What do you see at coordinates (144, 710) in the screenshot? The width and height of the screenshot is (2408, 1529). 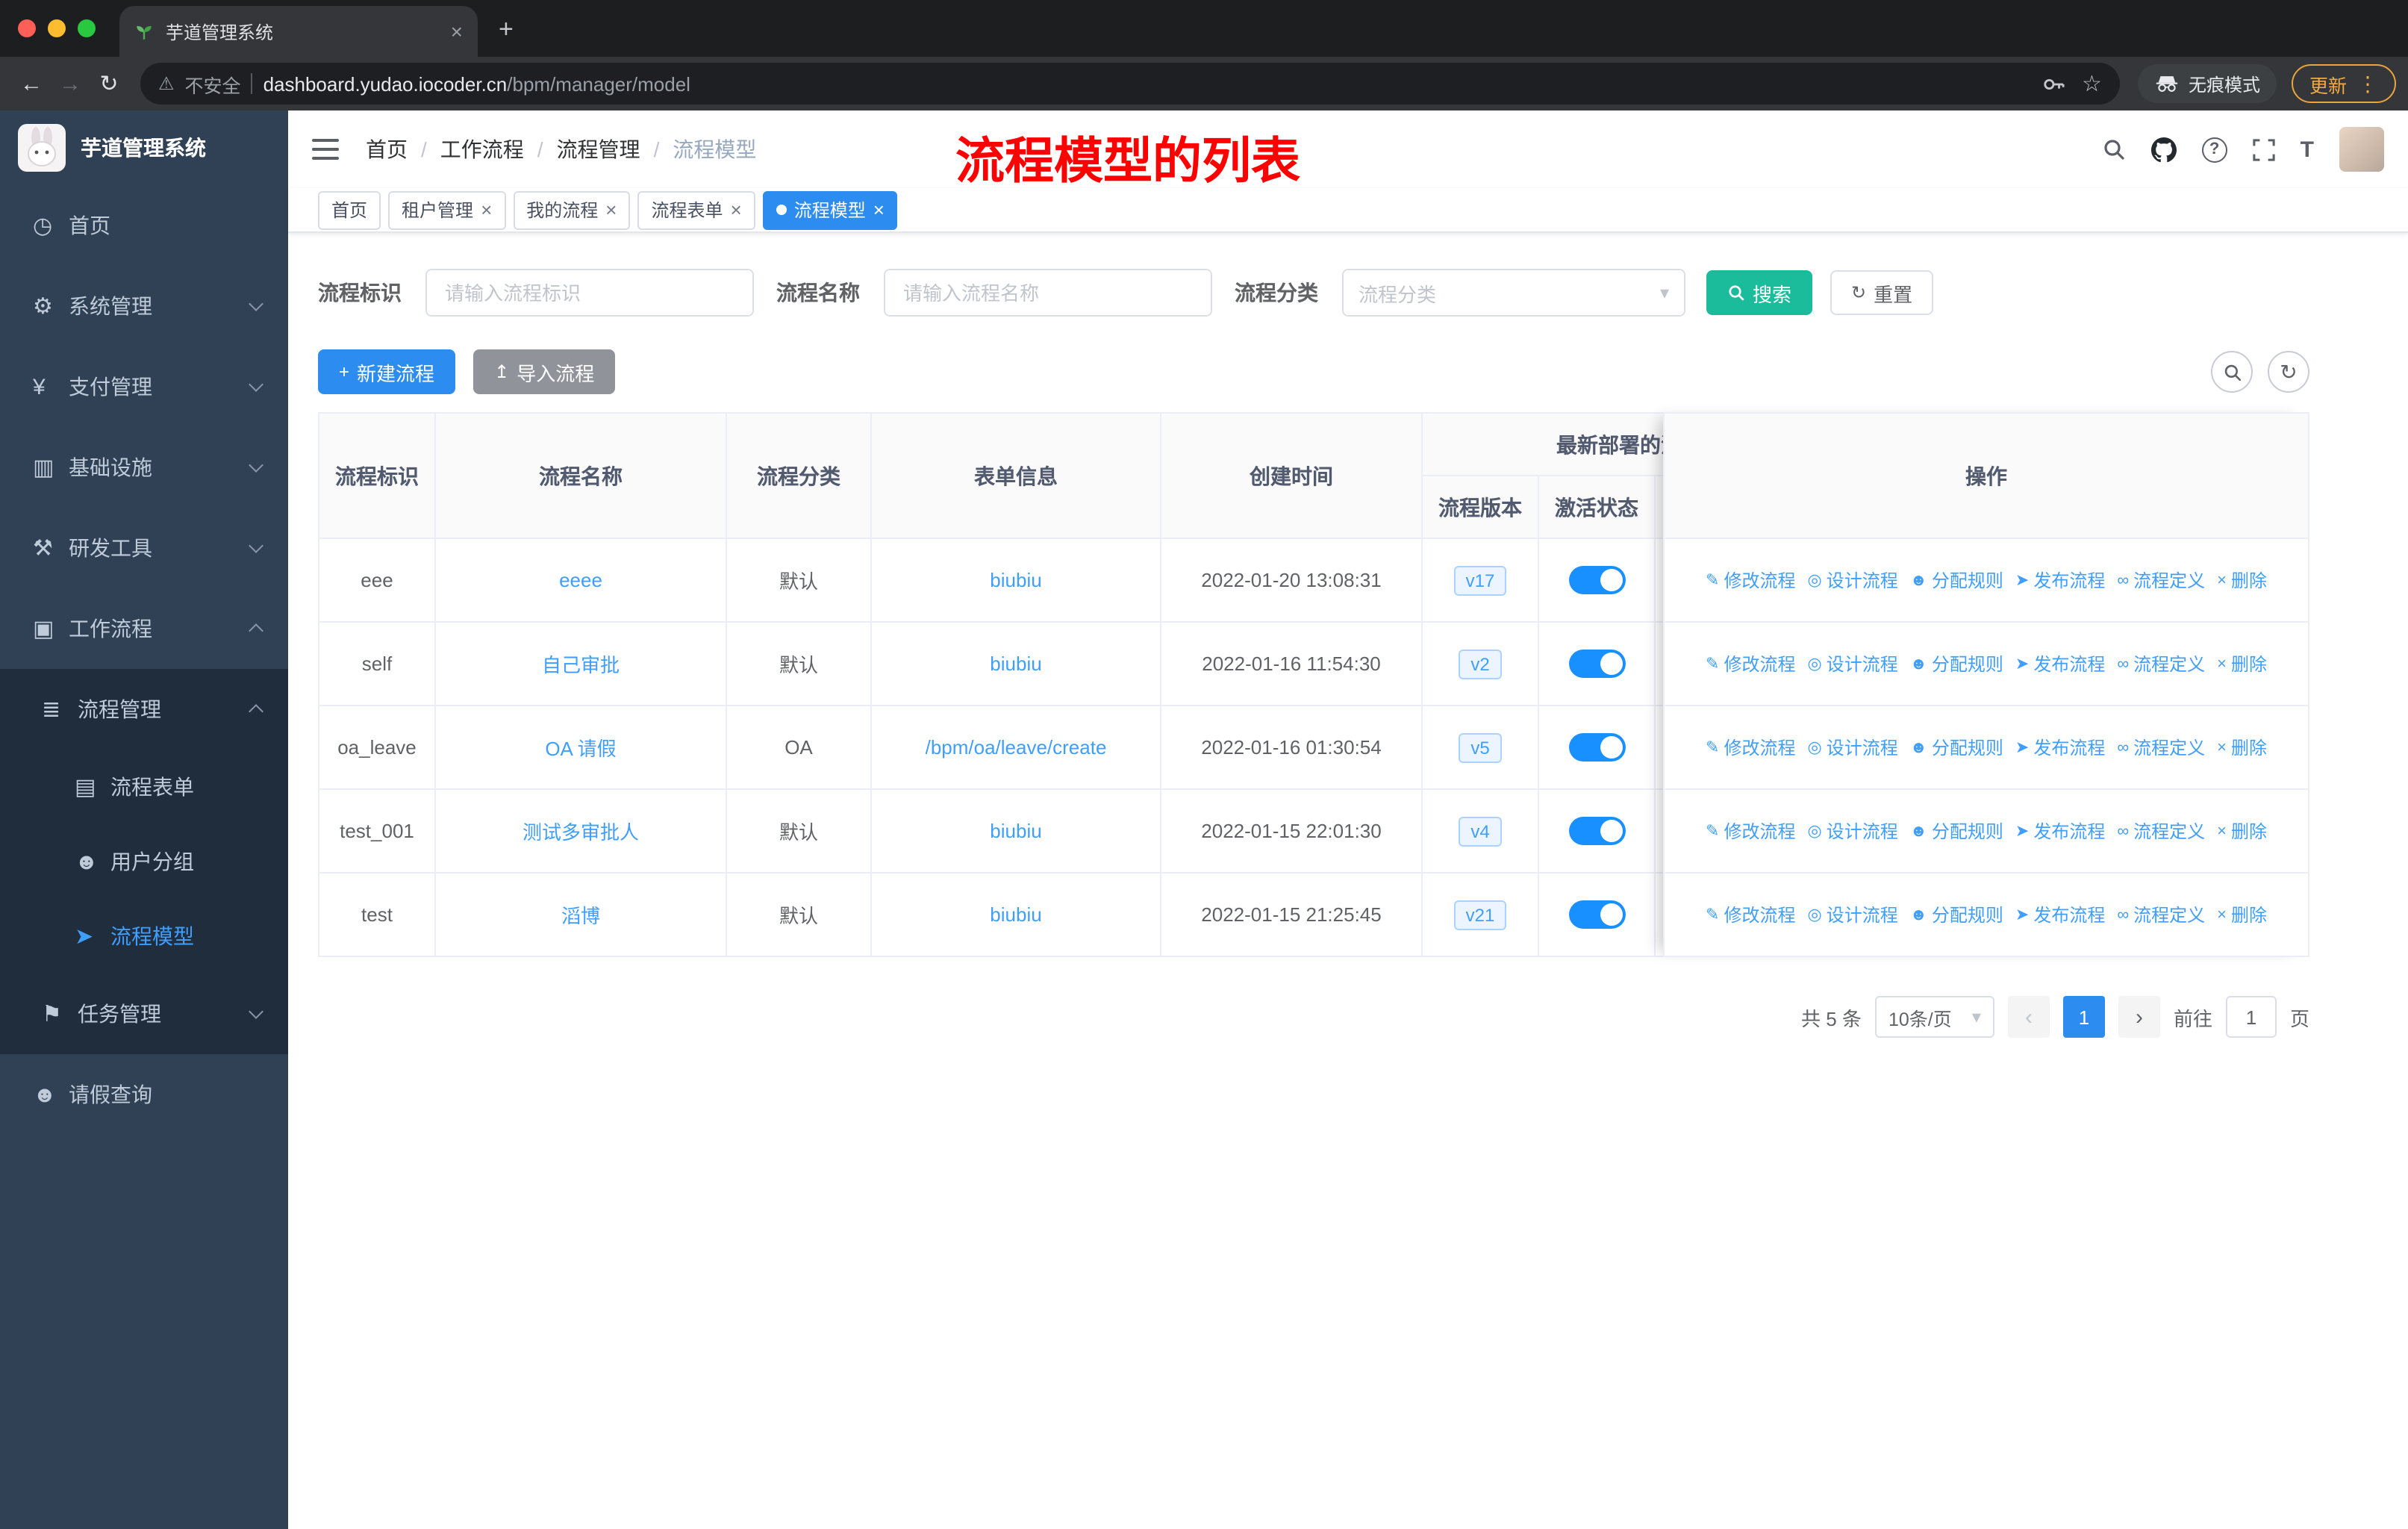 I see `sidebar-item-process-management: ≣ 流程管理` at bounding box center [144, 710].